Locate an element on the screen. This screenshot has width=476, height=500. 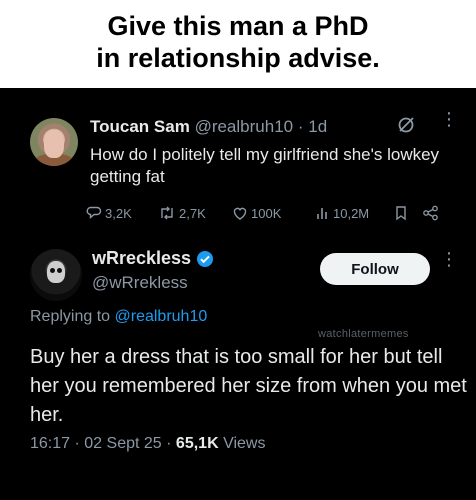
grok-icon is located at coordinates (406, 125).